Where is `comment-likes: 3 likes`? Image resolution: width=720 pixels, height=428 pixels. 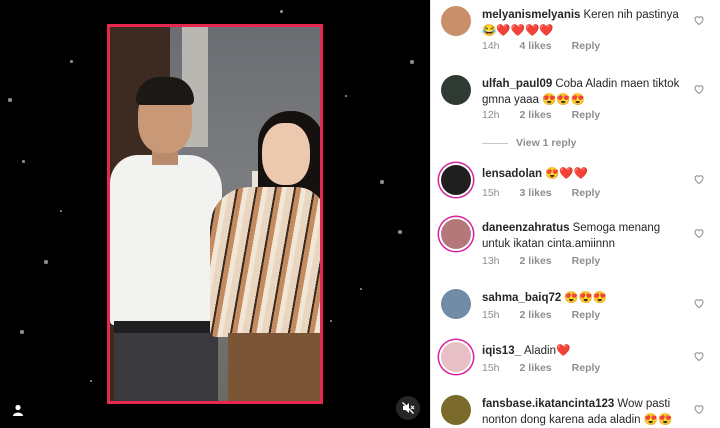 comment-likes: 3 likes is located at coordinates (536, 193).